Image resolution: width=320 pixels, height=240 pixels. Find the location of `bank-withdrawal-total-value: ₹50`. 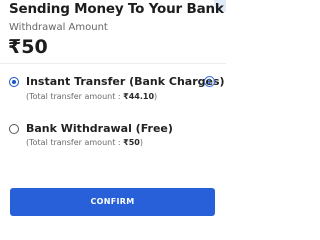

bank-withdrawal-total-value: ₹50 is located at coordinates (131, 142).